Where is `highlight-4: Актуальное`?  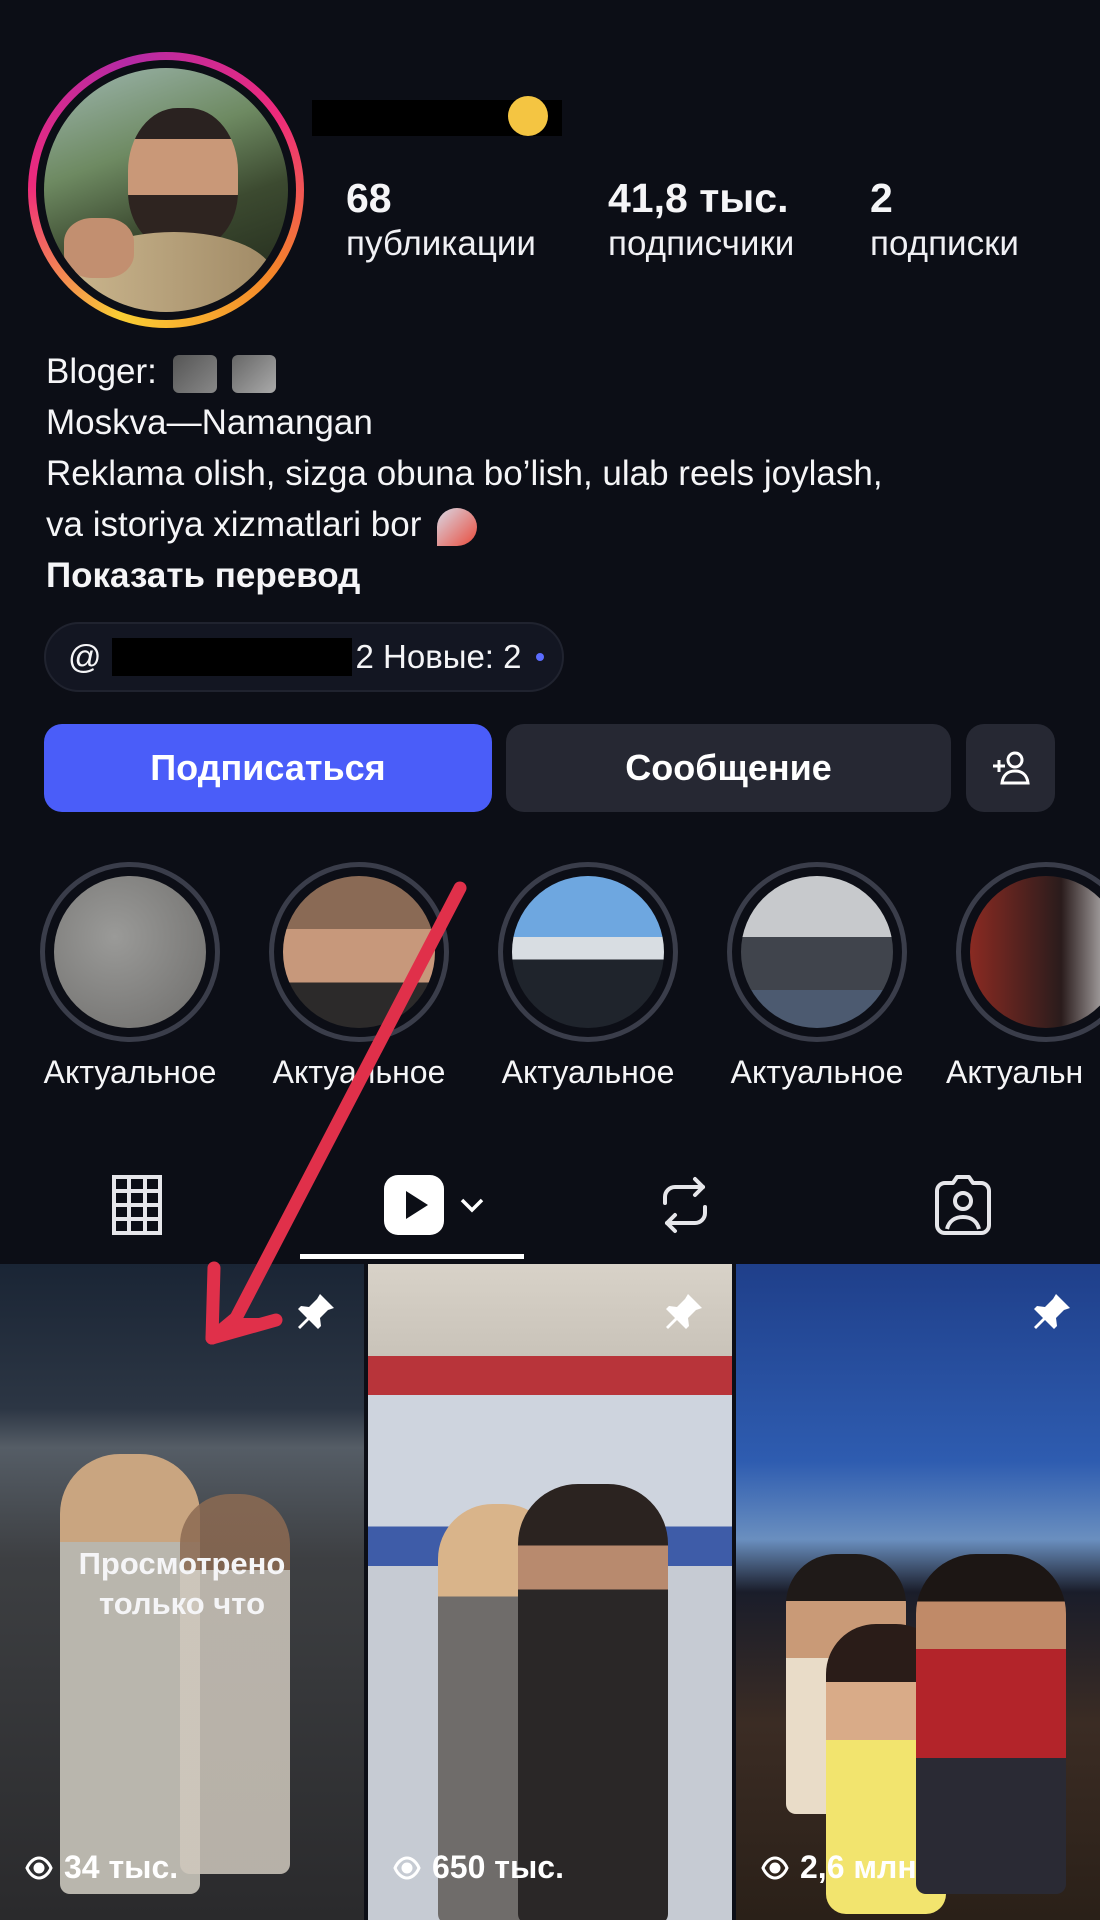
highlight-4: Актуальное is located at coordinates (817, 976).